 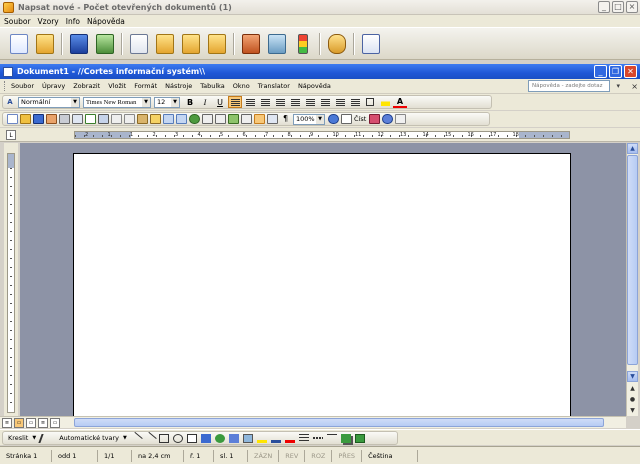 What do you see at coordinates (10, 102) in the screenshot?
I see `styles-pane-button: A` at bounding box center [10, 102].